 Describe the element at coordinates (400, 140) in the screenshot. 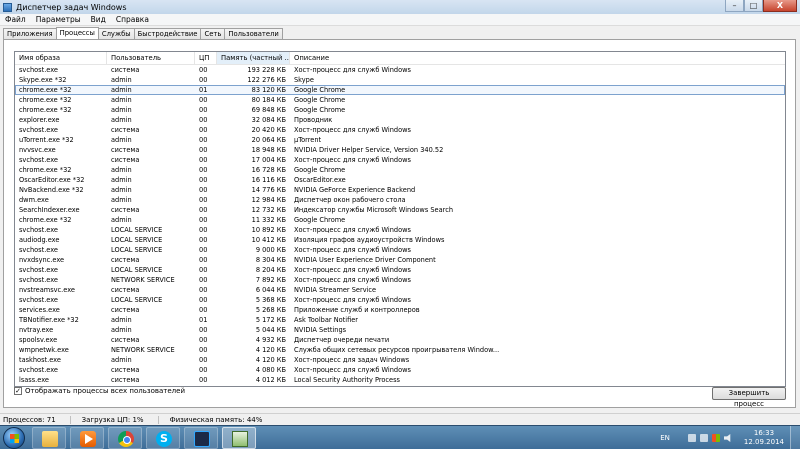

I see `process-row: uTorrent.exe *32 admin 00 20 064 КБ µTorrent` at that location.